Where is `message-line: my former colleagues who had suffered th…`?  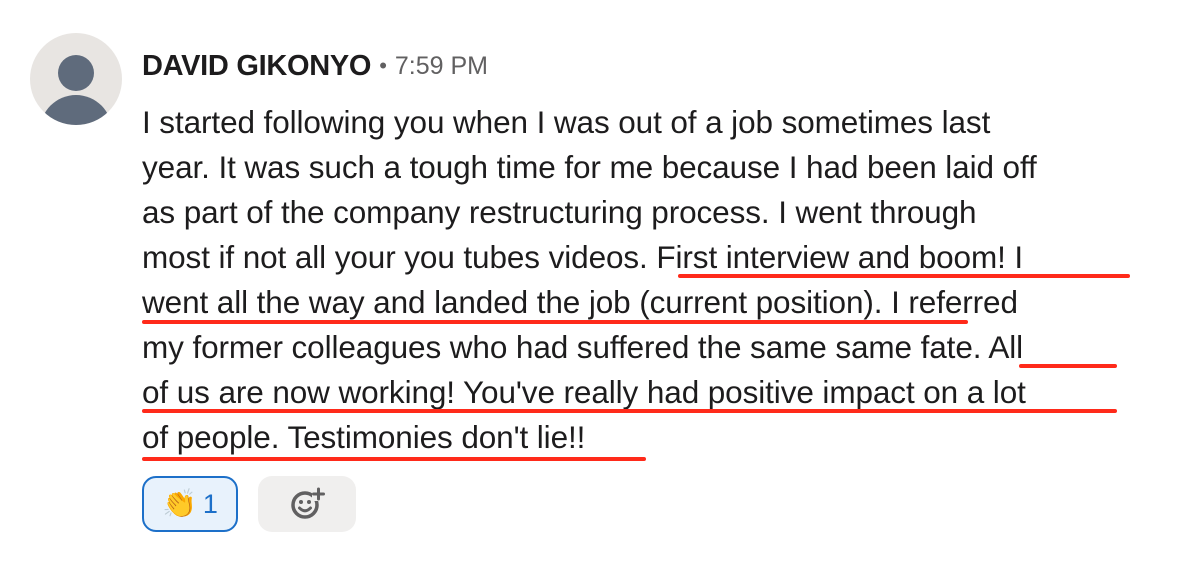 message-line: my former colleagues who had suffered th… is located at coordinates (583, 347).